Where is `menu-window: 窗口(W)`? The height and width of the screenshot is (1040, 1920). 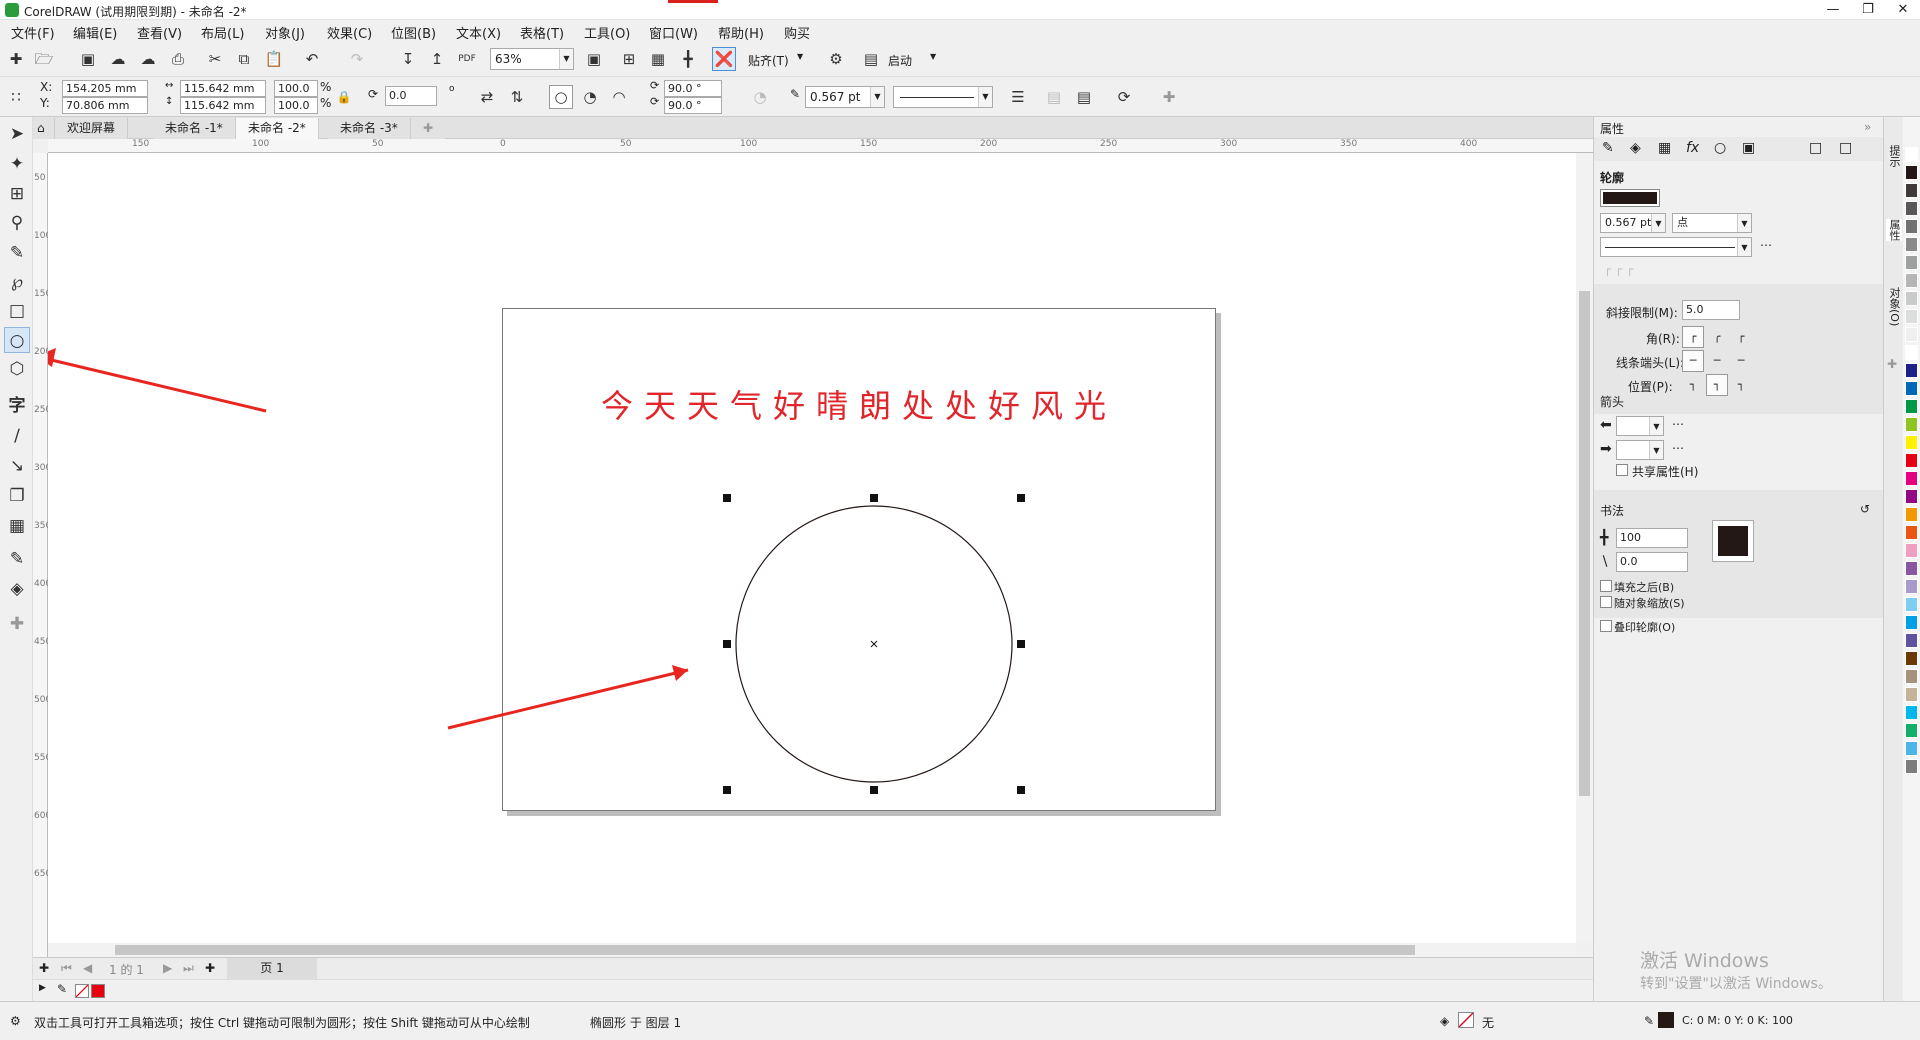
menu-window: 窗口(W) is located at coordinates (673, 32).